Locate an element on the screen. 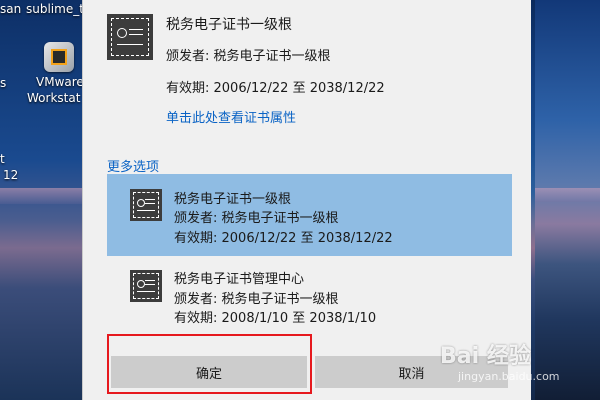 The width and height of the screenshot is (600, 400). desktop-label-edge-t: t is located at coordinates (2, 159).